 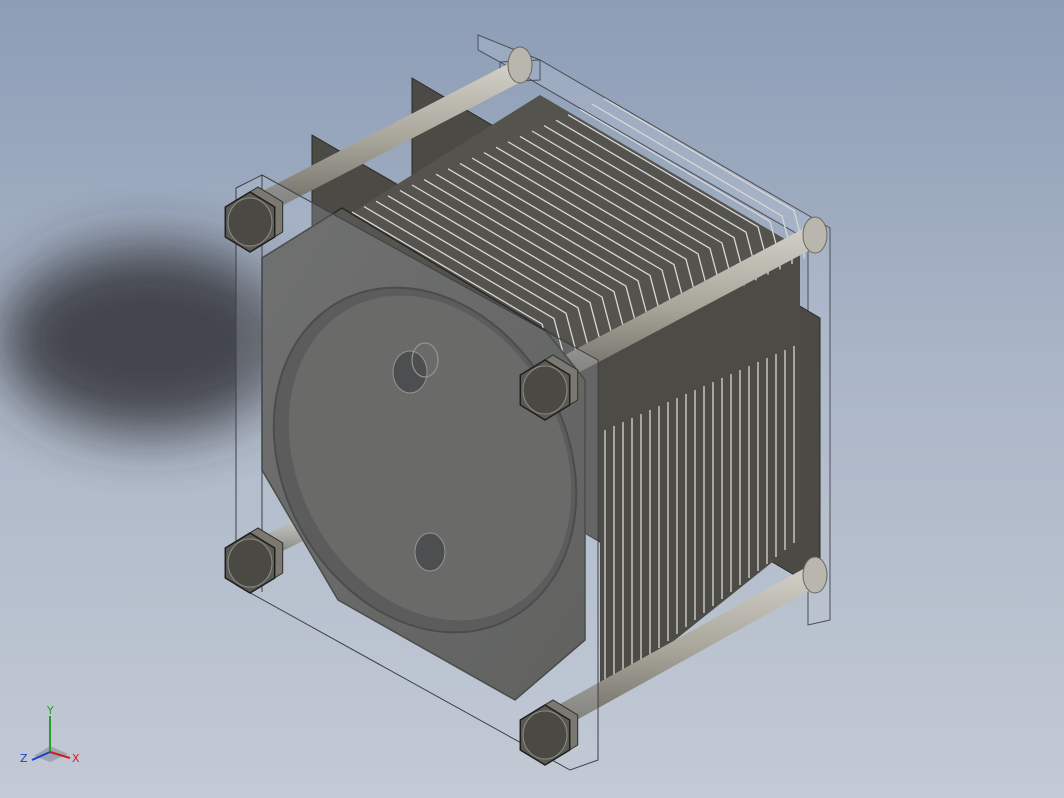 I want to click on y-axis-label: Y, so click(x=50, y=710).